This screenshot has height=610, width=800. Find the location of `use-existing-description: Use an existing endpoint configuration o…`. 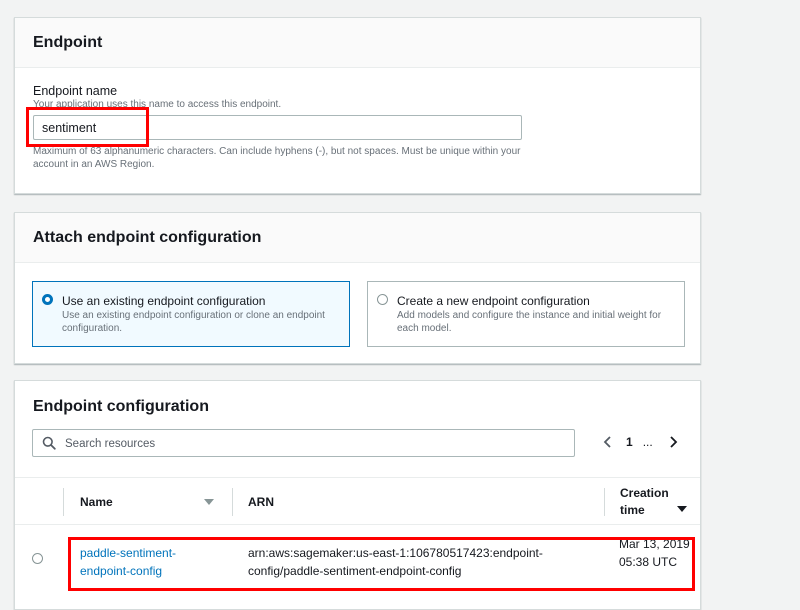

use-existing-description: Use an existing endpoint configuration o… is located at coordinates (193, 322).